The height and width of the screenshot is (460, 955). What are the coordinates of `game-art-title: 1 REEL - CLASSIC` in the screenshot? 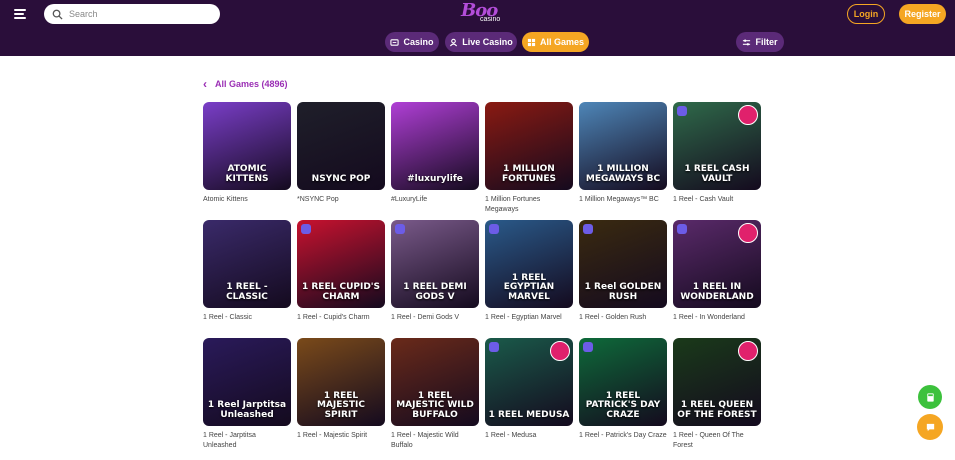 It's located at (247, 292).